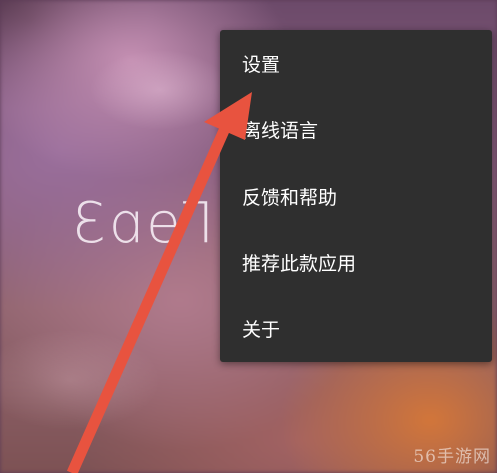 This screenshot has height=473, width=497. What do you see at coordinates (356, 63) in the screenshot?
I see `menu-item-settings: 设置` at bounding box center [356, 63].